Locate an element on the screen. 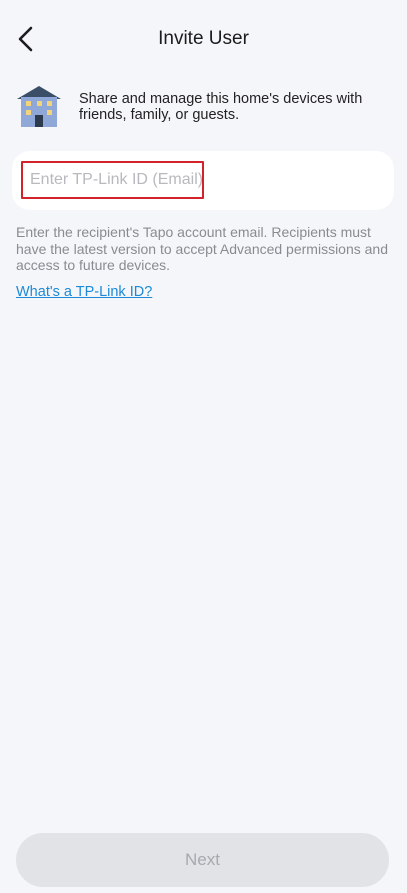 Image resolution: width=407 pixels, height=893 pixels. page-title: Invite User is located at coordinates (203, 38).